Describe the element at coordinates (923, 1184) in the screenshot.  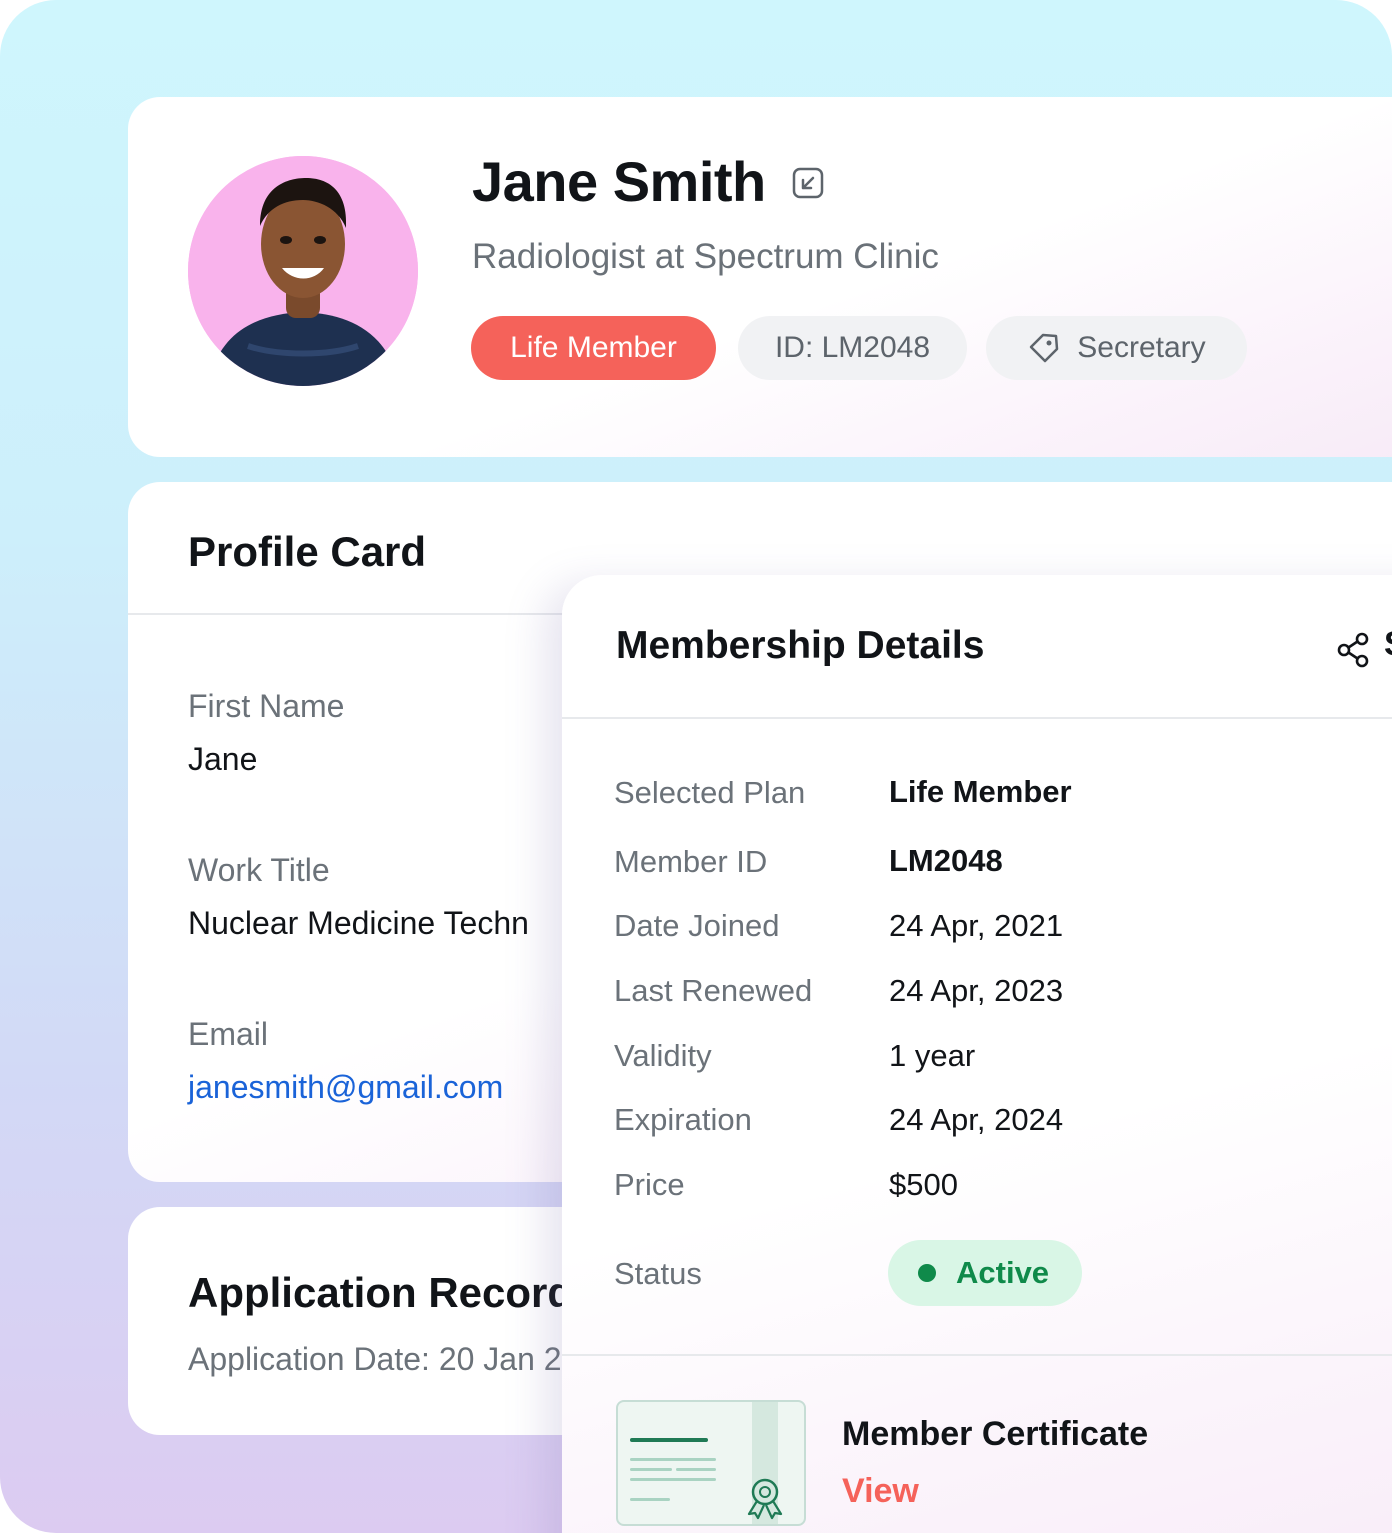
I see `price-value: $500` at that location.